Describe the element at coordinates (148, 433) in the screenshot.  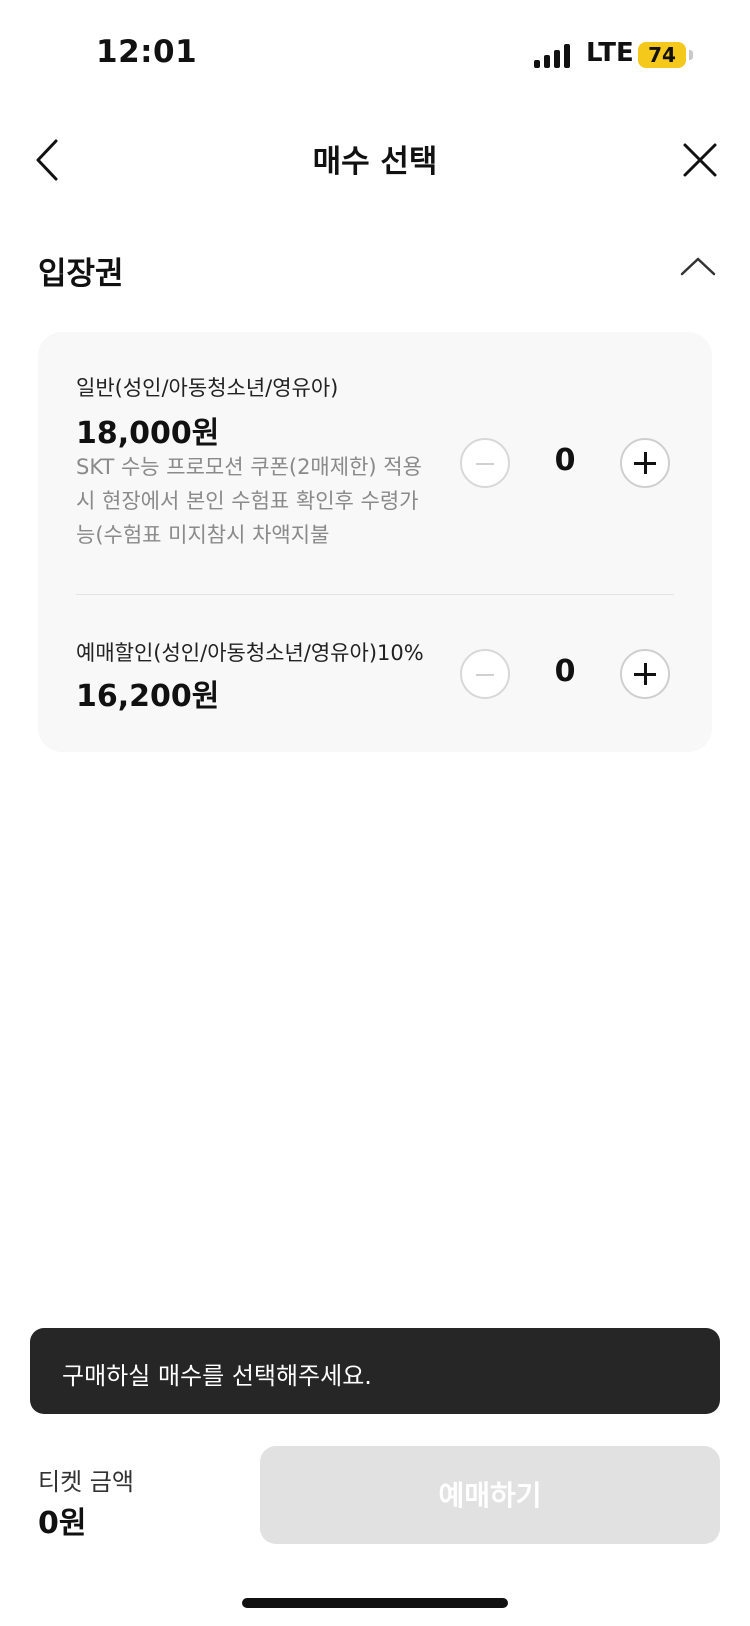
I see `ticket-price: 18,000원` at that location.